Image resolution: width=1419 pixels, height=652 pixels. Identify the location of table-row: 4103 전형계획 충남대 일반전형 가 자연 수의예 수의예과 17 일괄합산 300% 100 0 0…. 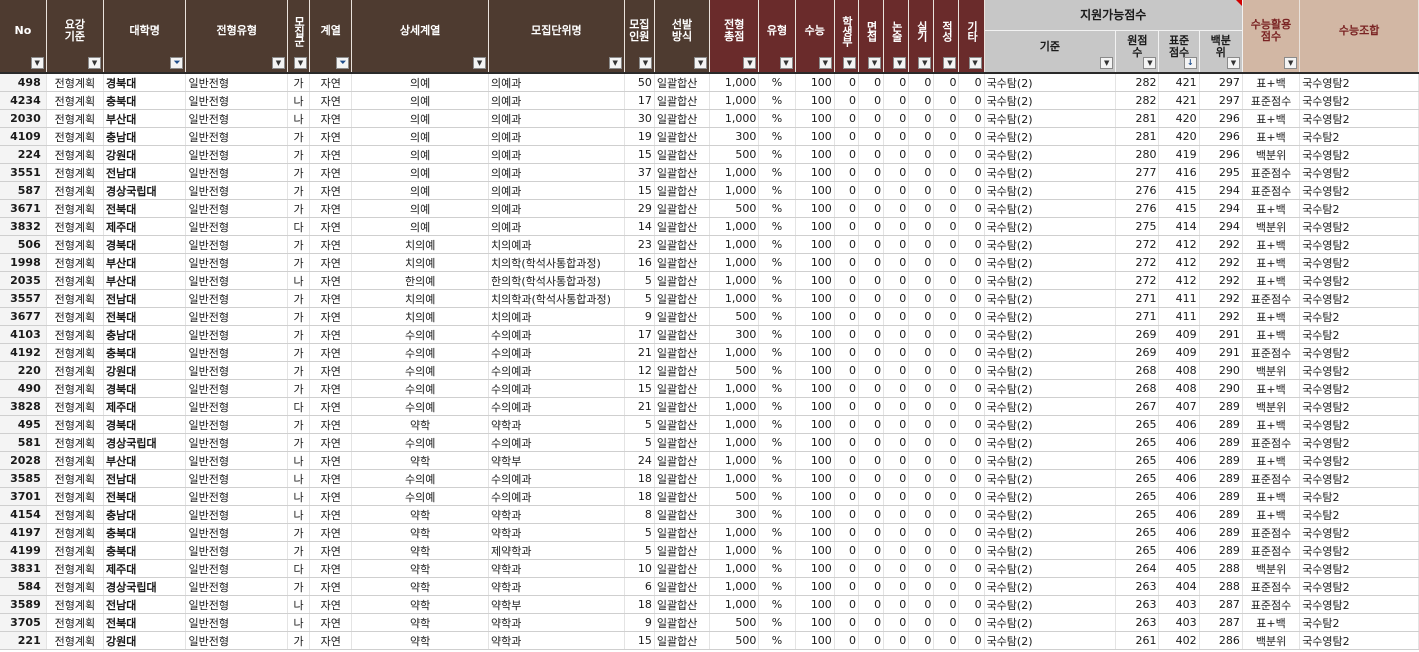
(709, 334).